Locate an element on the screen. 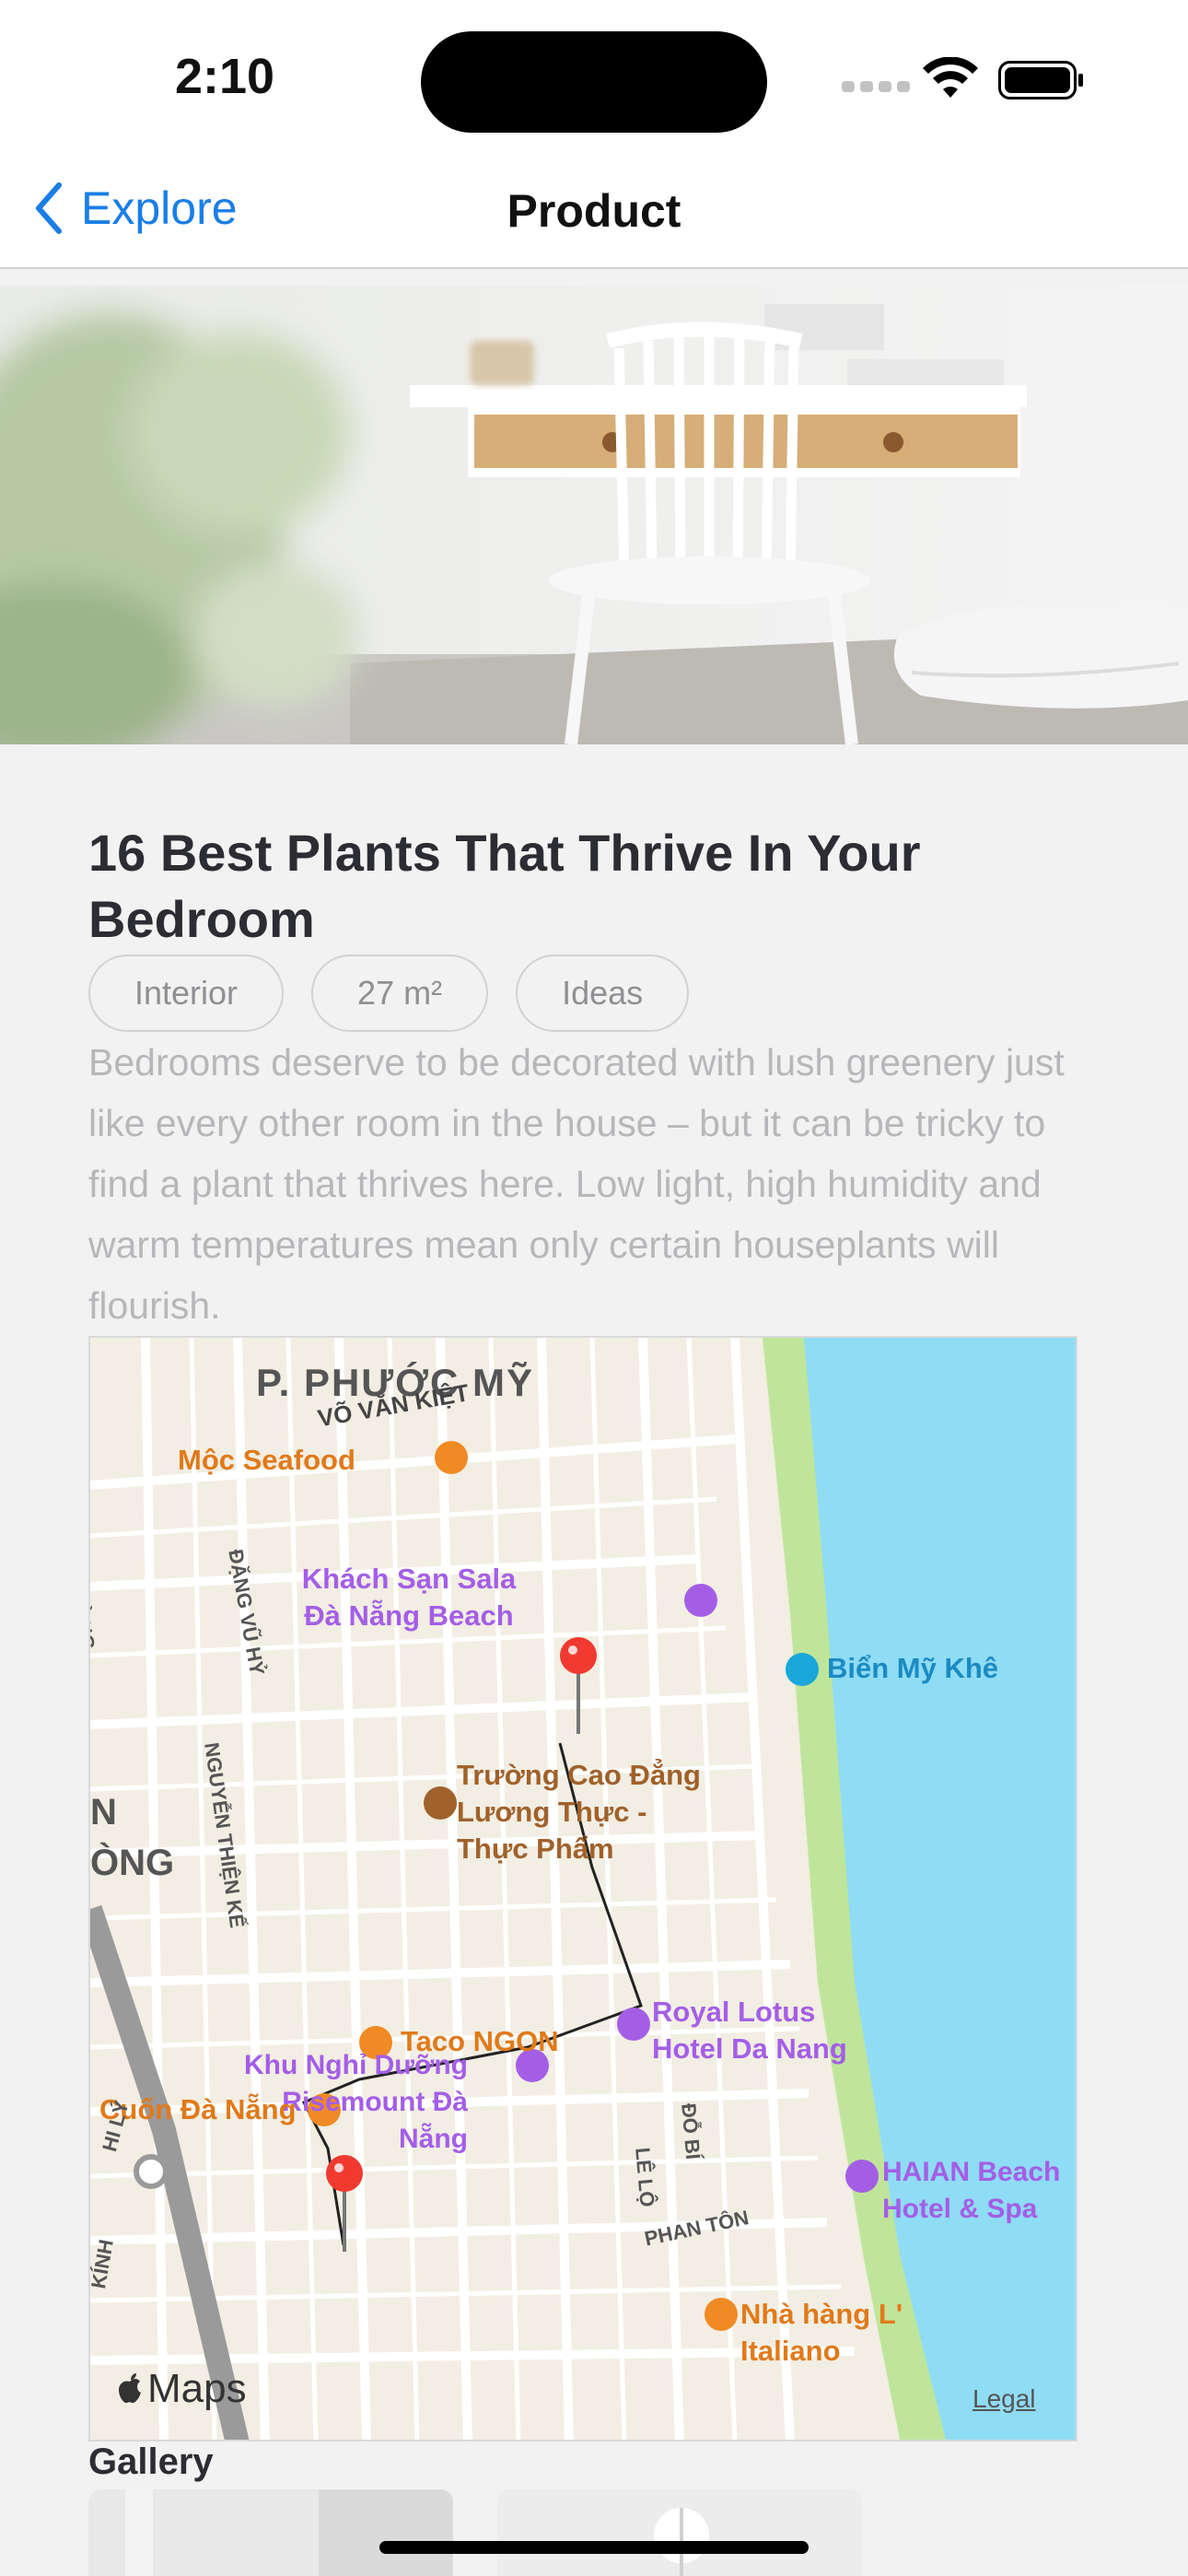 This screenshot has width=1188, height=2576. map-place-truong-cao-dang: Trường Cao Đẳng Lương Thực - Thực Phẩm is located at coordinates (590, 1812).